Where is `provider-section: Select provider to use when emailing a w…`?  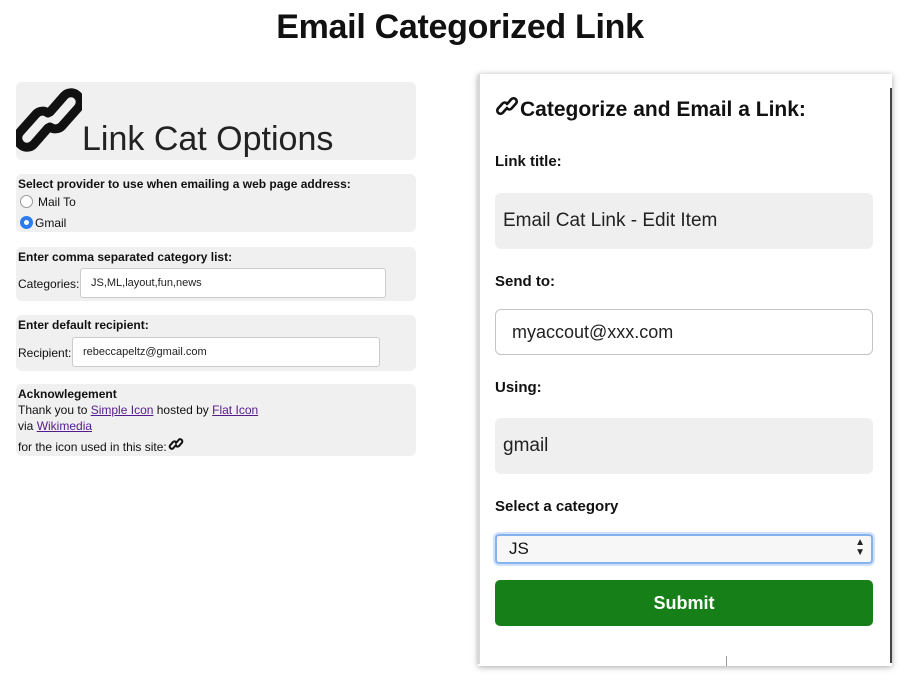
provider-section: Select provider to use when emailing a w… is located at coordinates (216, 203).